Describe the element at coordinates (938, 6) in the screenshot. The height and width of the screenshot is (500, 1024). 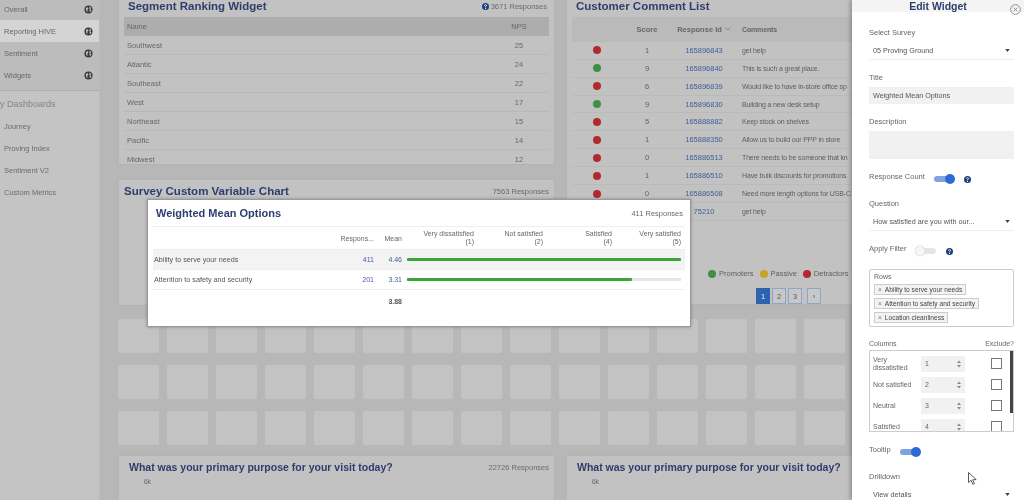
I see `panel-title: Edit Widget` at that location.